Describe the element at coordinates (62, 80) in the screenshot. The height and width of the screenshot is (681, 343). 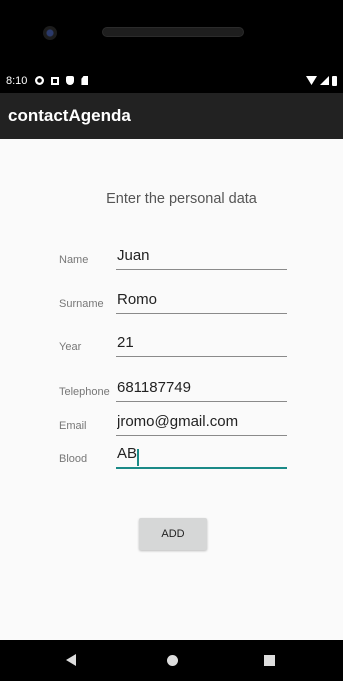
I see `notification-icons` at that location.